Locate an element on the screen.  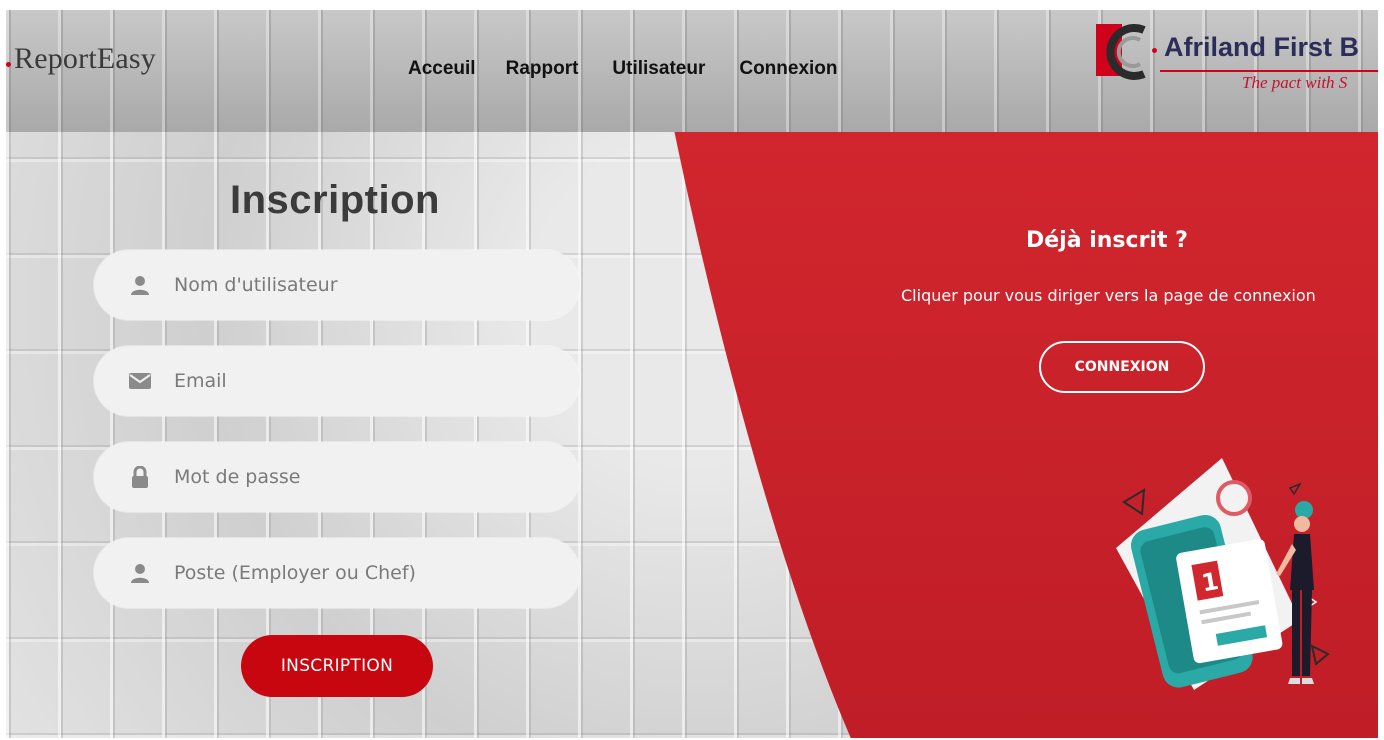
email-field is located at coordinates (337, 381).